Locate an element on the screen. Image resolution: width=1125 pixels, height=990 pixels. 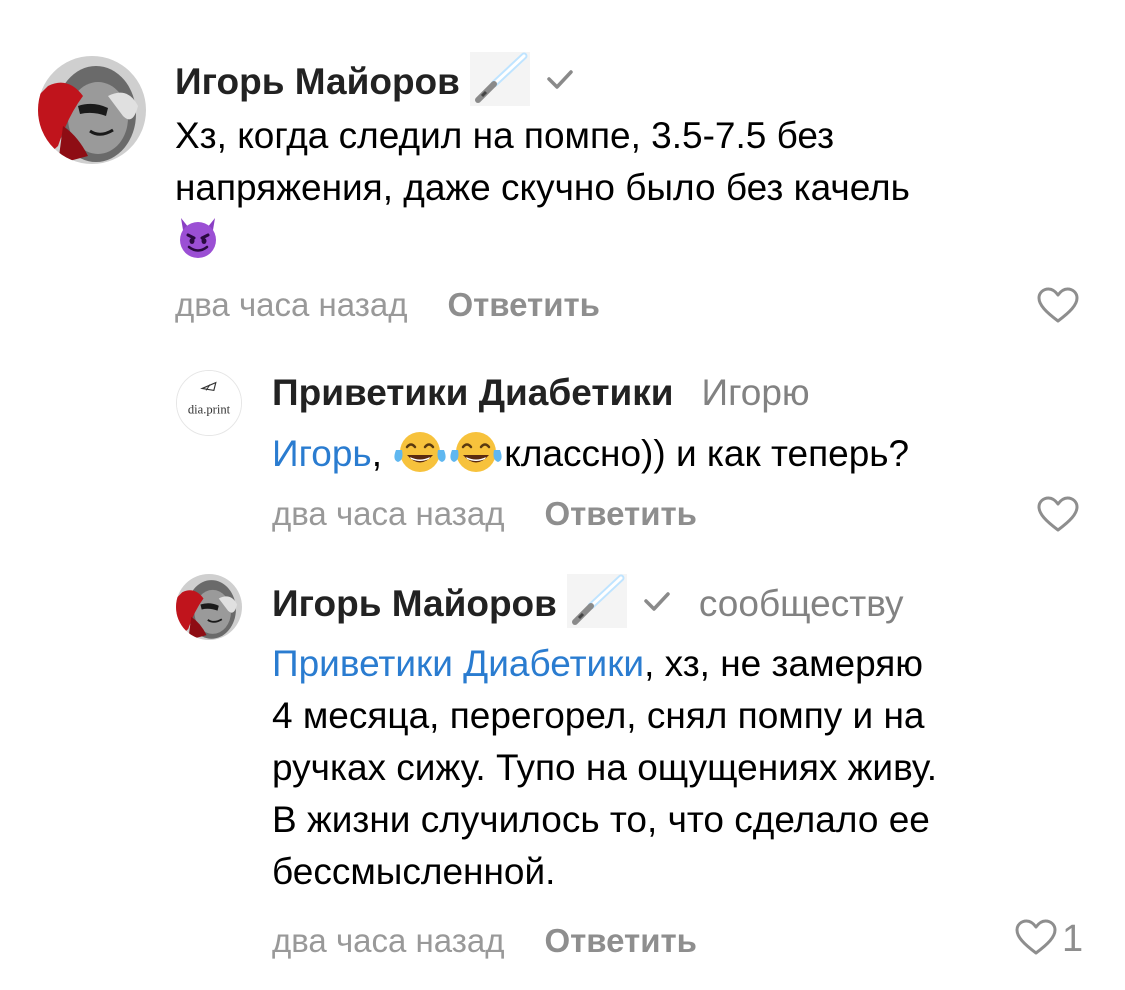
author-name: Приветики Диабетики is located at coordinates (472, 393).